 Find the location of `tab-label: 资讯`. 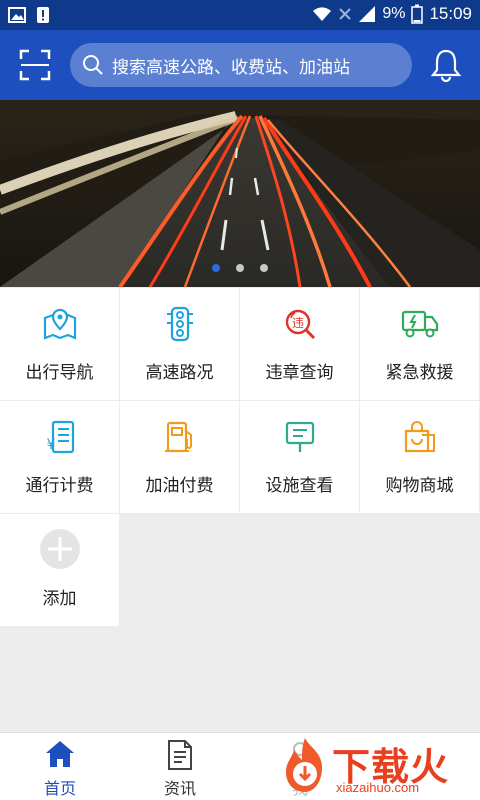

tab-label: 资讯 is located at coordinates (179, 789).